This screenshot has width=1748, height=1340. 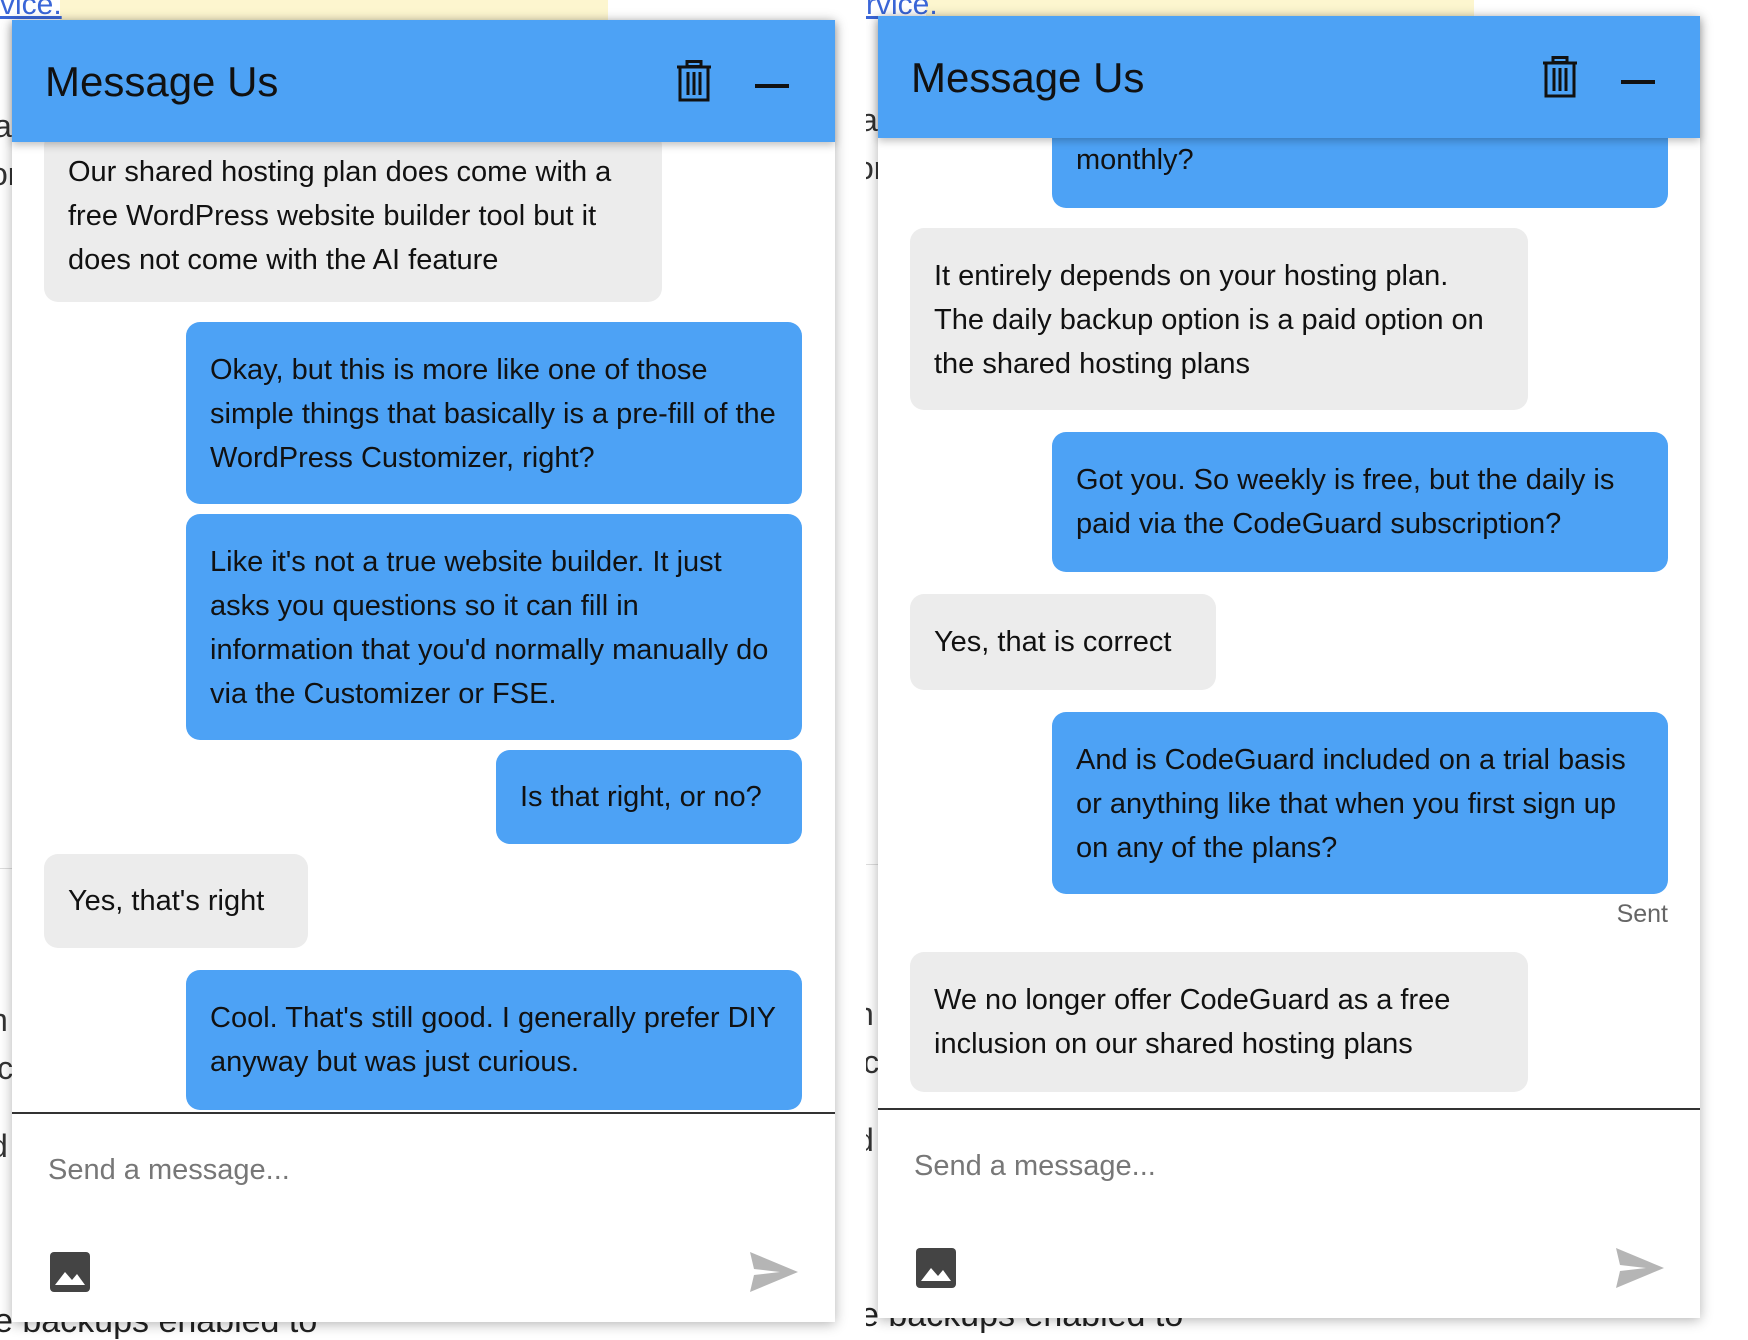 What do you see at coordinates (1360, 173) in the screenshot?
I see `user-message: monthly?` at bounding box center [1360, 173].